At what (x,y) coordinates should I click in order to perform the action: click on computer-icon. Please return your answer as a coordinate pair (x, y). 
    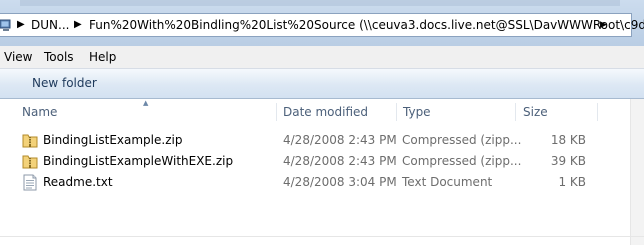
    Looking at the image, I should click on (5, 25).